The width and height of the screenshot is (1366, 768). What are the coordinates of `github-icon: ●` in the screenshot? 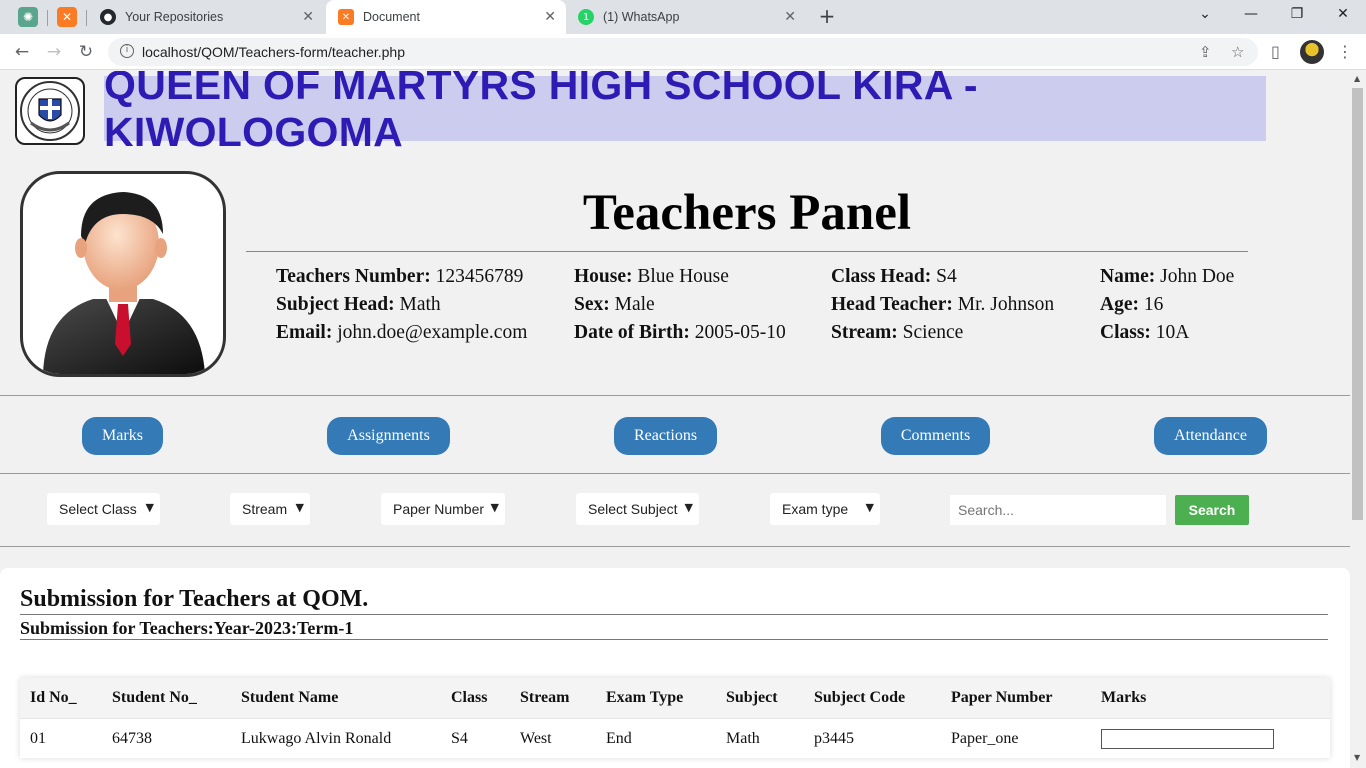 It's located at (108, 17).